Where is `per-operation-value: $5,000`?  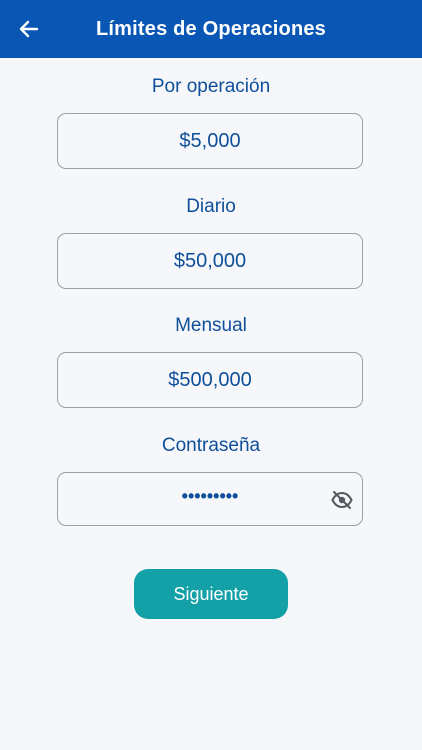 per-operation-value: $5,000 is located at coordinates (210, 140).